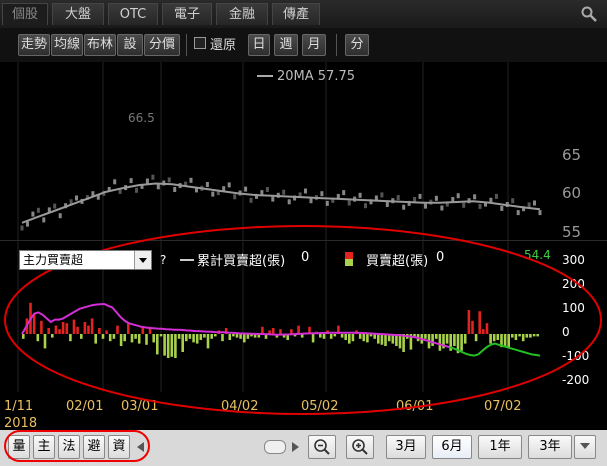 The image size is (607, 466). Describe the element at coordinates (242, 14) in the screenshot. I see `tab-finance: 金融` at that location.